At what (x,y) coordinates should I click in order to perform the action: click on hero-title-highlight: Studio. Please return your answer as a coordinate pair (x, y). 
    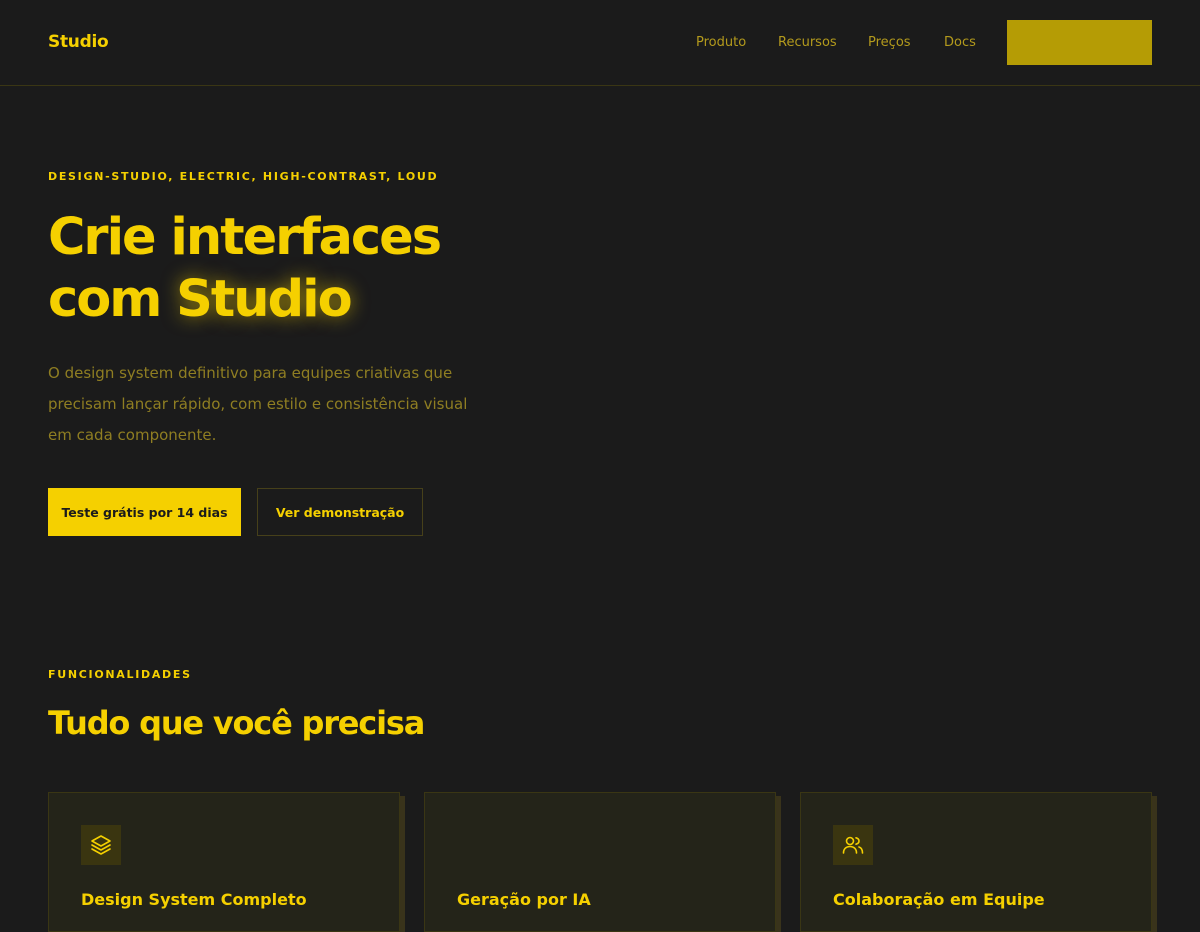
    Looking at the image, I should click on (264, 299).